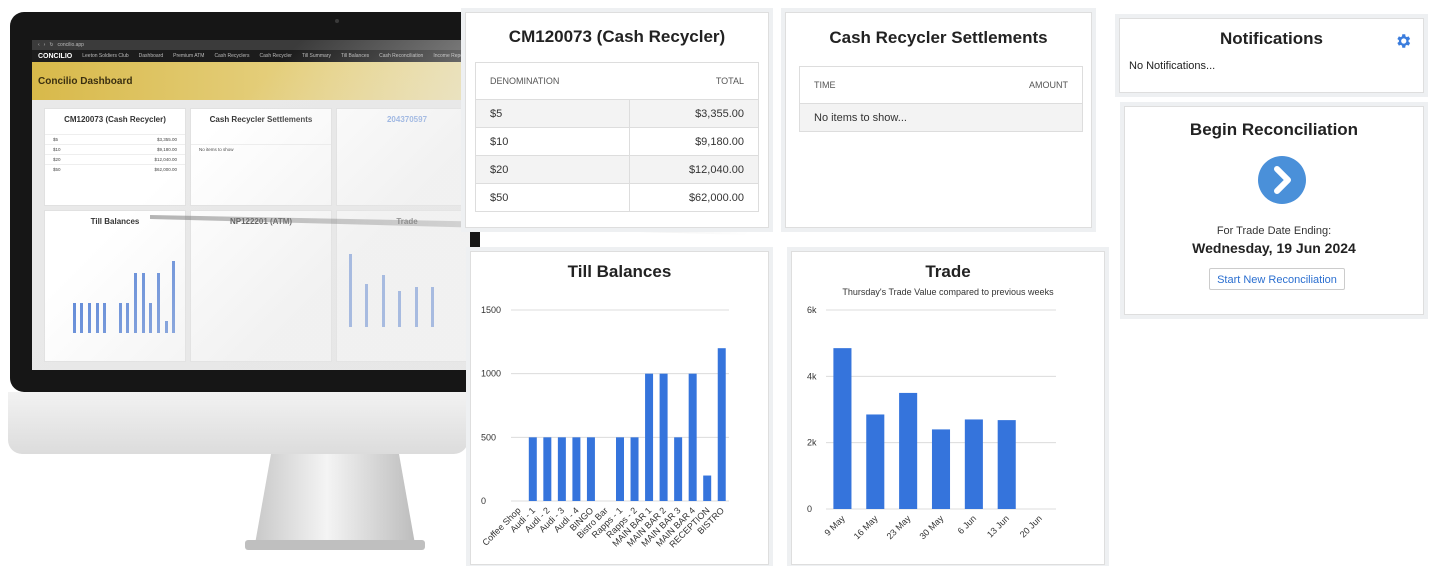  Describe the element at coordinates (407, 119) in the screenshot. I see `mini-card-title: 204370597` at that location.